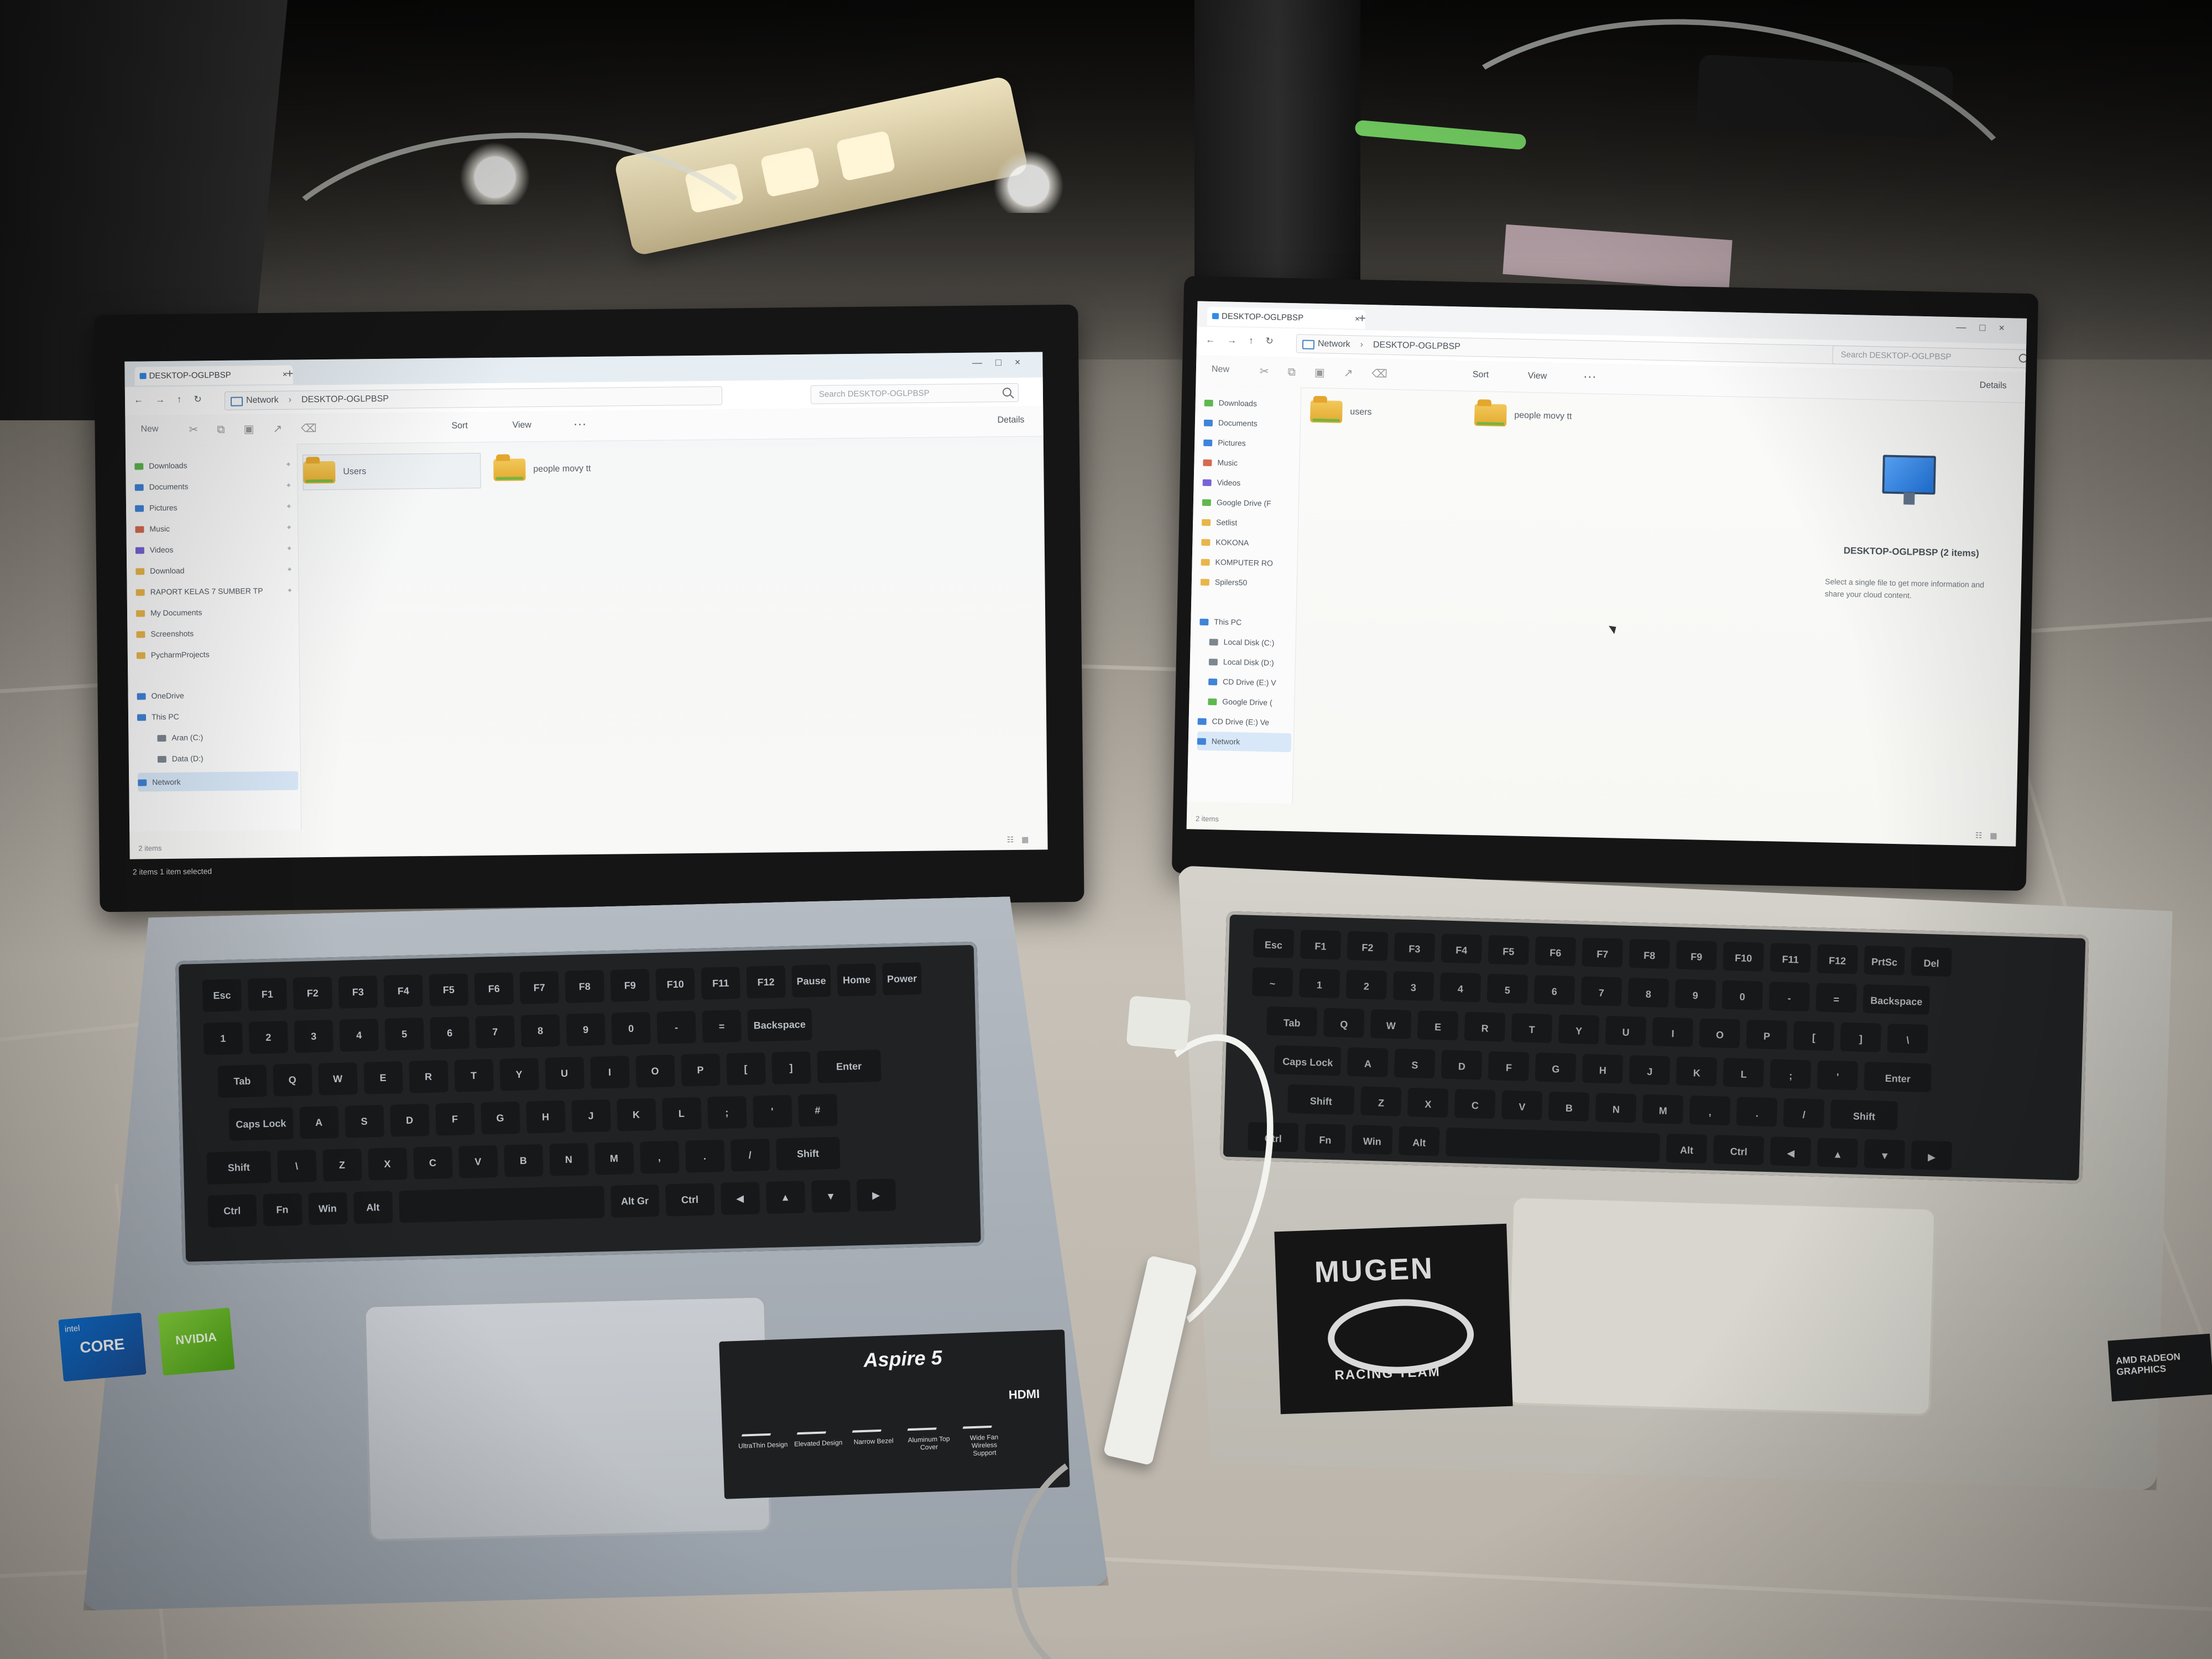  What do you see at coordinates (1250, 643) in the screenshot?
I see `sidebar-item-local-disk-c: Local Disk (C:)` at bounding box center [1250, 643].